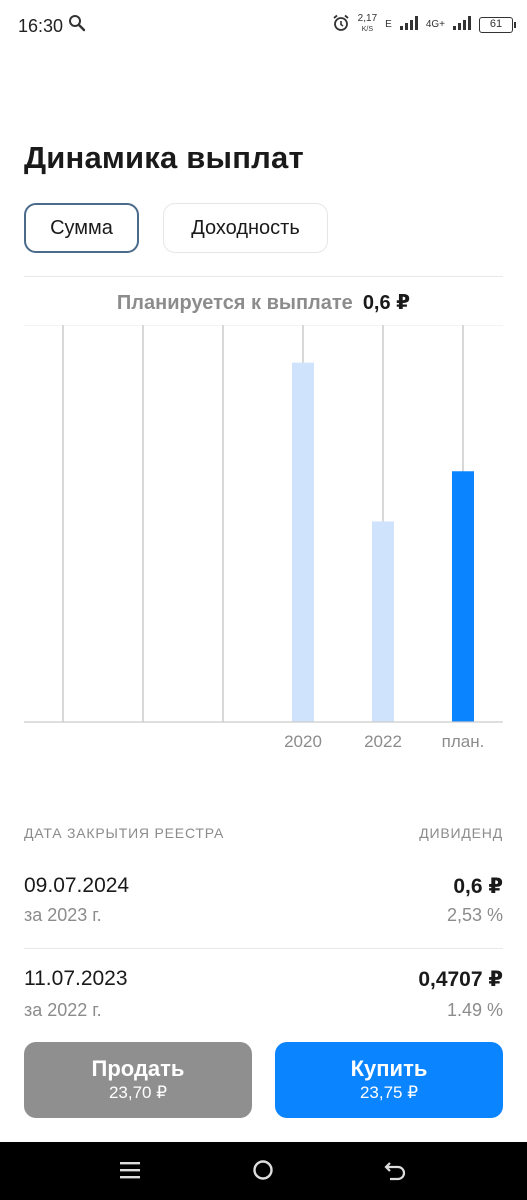  I want to click on battery-level: 61, so click(496, 23).